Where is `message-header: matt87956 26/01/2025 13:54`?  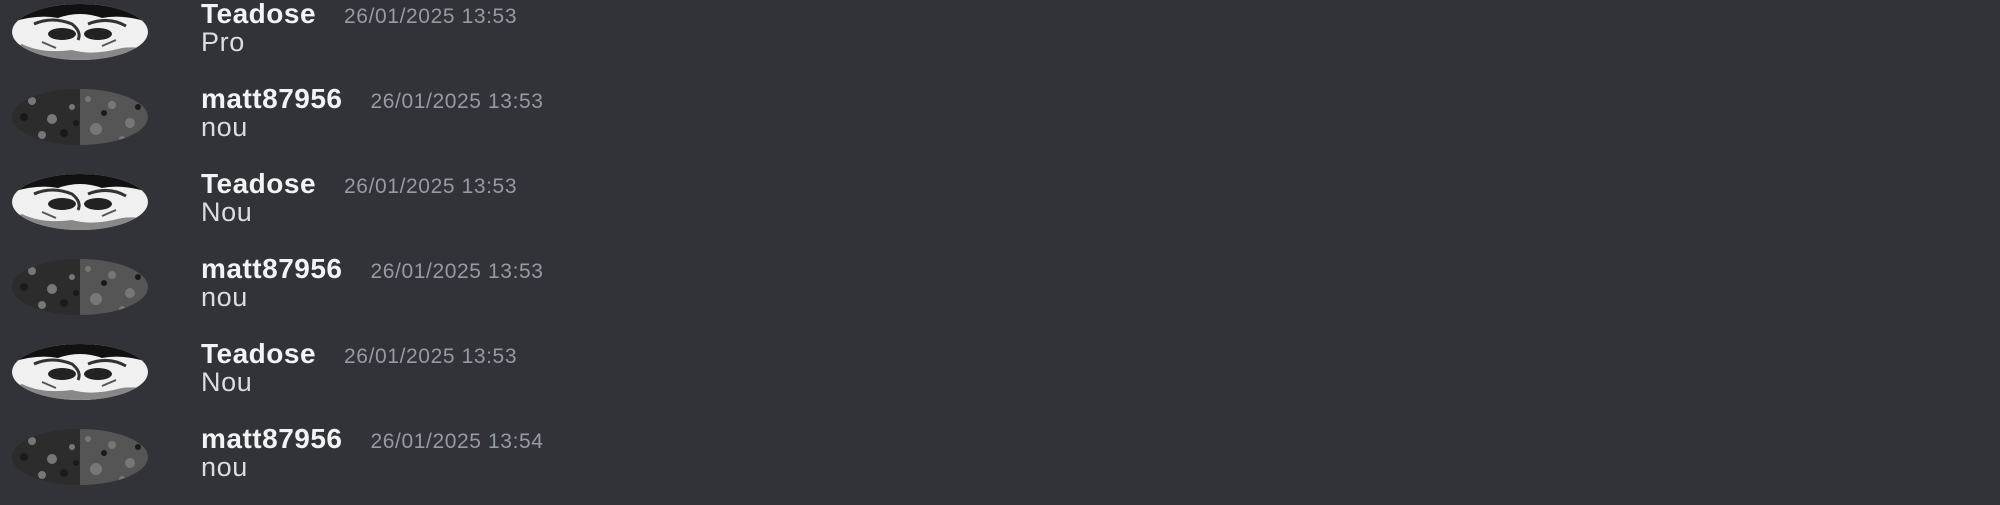
message-header: matt87956 26/01/2025 13:54 is located at coordinates (372, 439).